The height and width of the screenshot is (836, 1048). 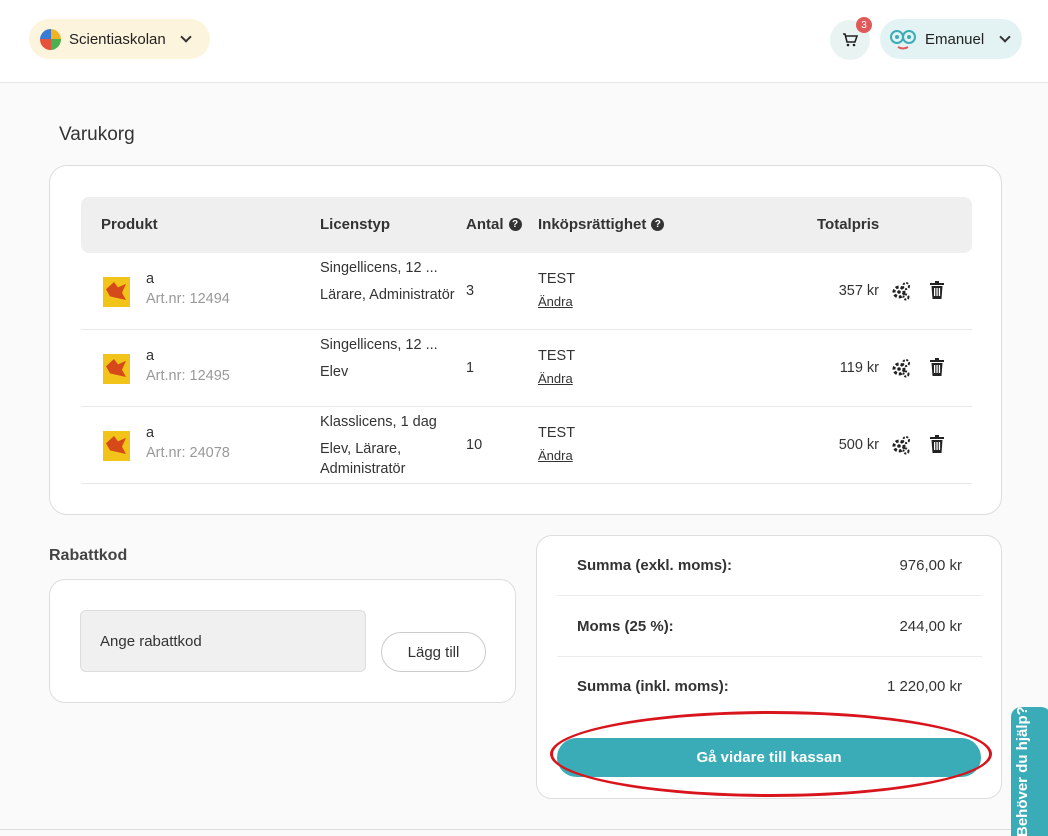 What do you see at coordinates (223, 641) in the screenshot?
I see `discount-code-input` at bounding box center [223, 641].